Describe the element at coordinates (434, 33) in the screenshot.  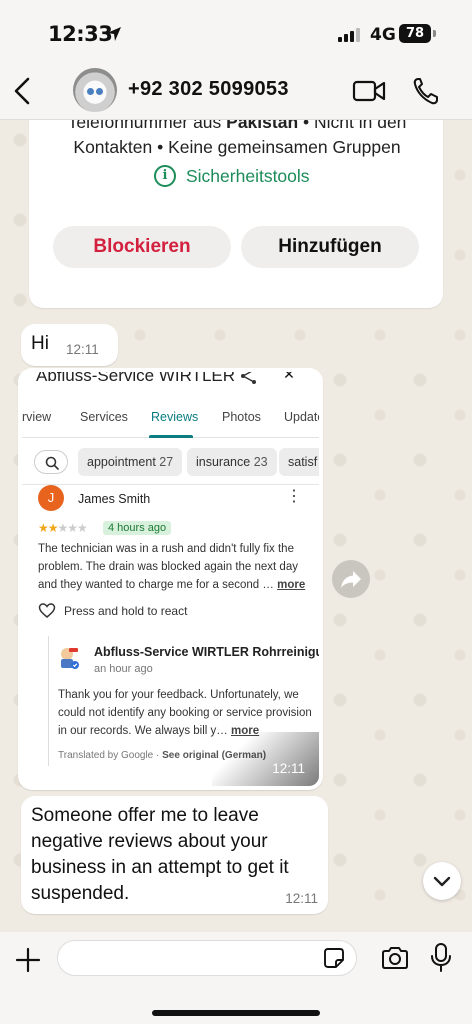
I see `battery-tip` at that location.